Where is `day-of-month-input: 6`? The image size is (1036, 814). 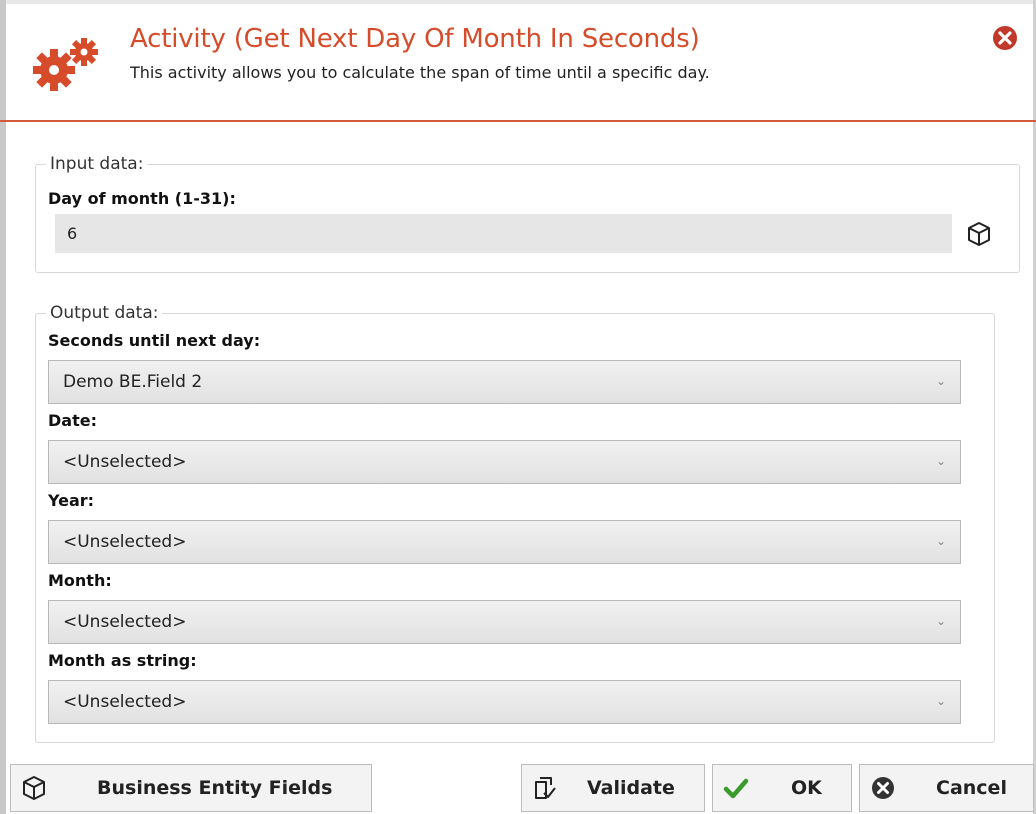
day-of-month-input: 6 is located at coordinates (503, 233).